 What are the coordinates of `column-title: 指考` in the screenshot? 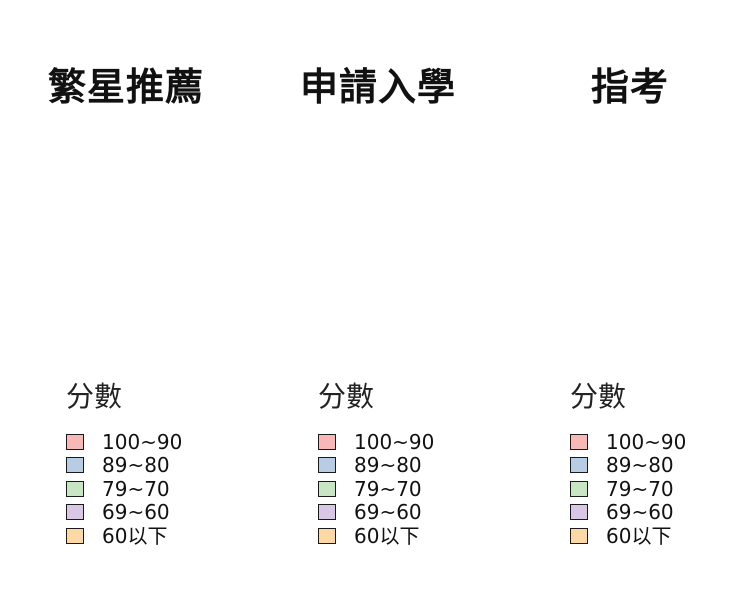 It's located at (629, 87).